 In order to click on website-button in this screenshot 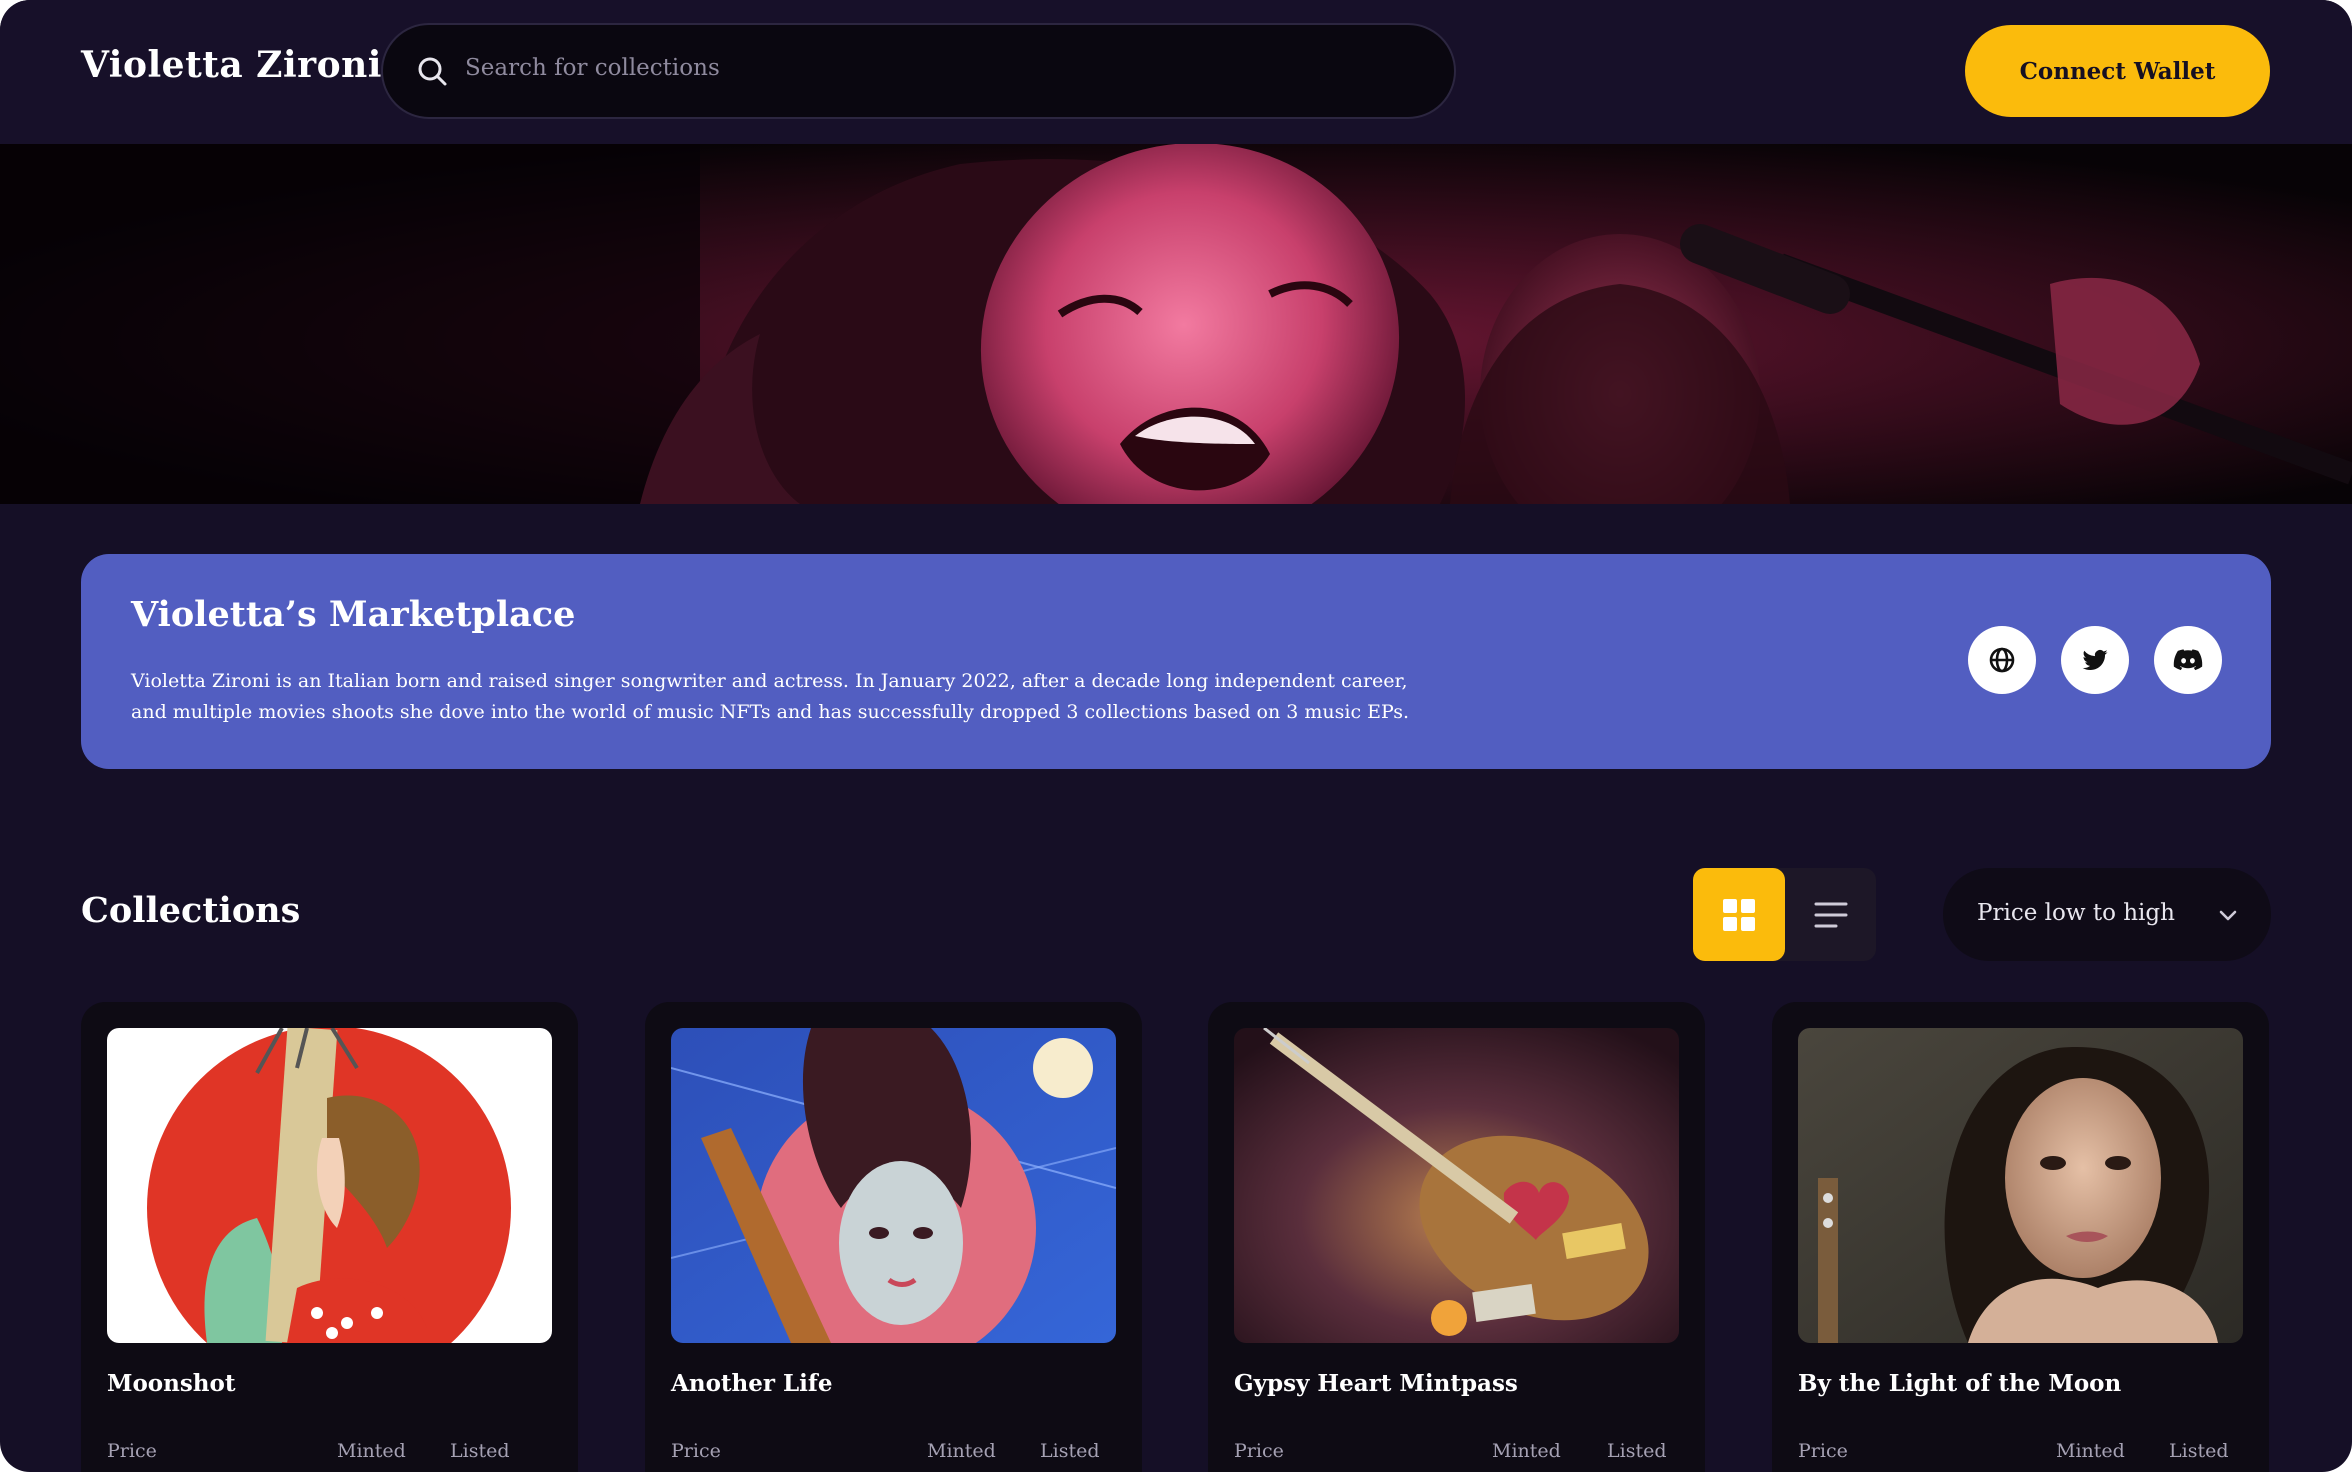, I will do `click(2002, 660)`.